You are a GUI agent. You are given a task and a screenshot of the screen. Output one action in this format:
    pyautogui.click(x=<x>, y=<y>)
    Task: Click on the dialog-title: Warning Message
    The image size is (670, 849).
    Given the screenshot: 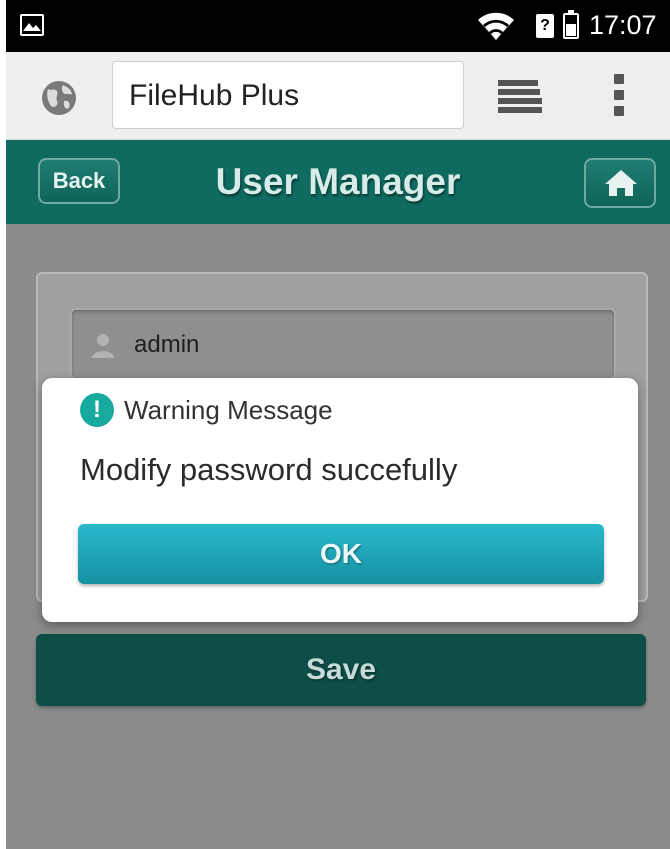 What is the action you would take?
    pyautogui.click(x=228, y=410)
    